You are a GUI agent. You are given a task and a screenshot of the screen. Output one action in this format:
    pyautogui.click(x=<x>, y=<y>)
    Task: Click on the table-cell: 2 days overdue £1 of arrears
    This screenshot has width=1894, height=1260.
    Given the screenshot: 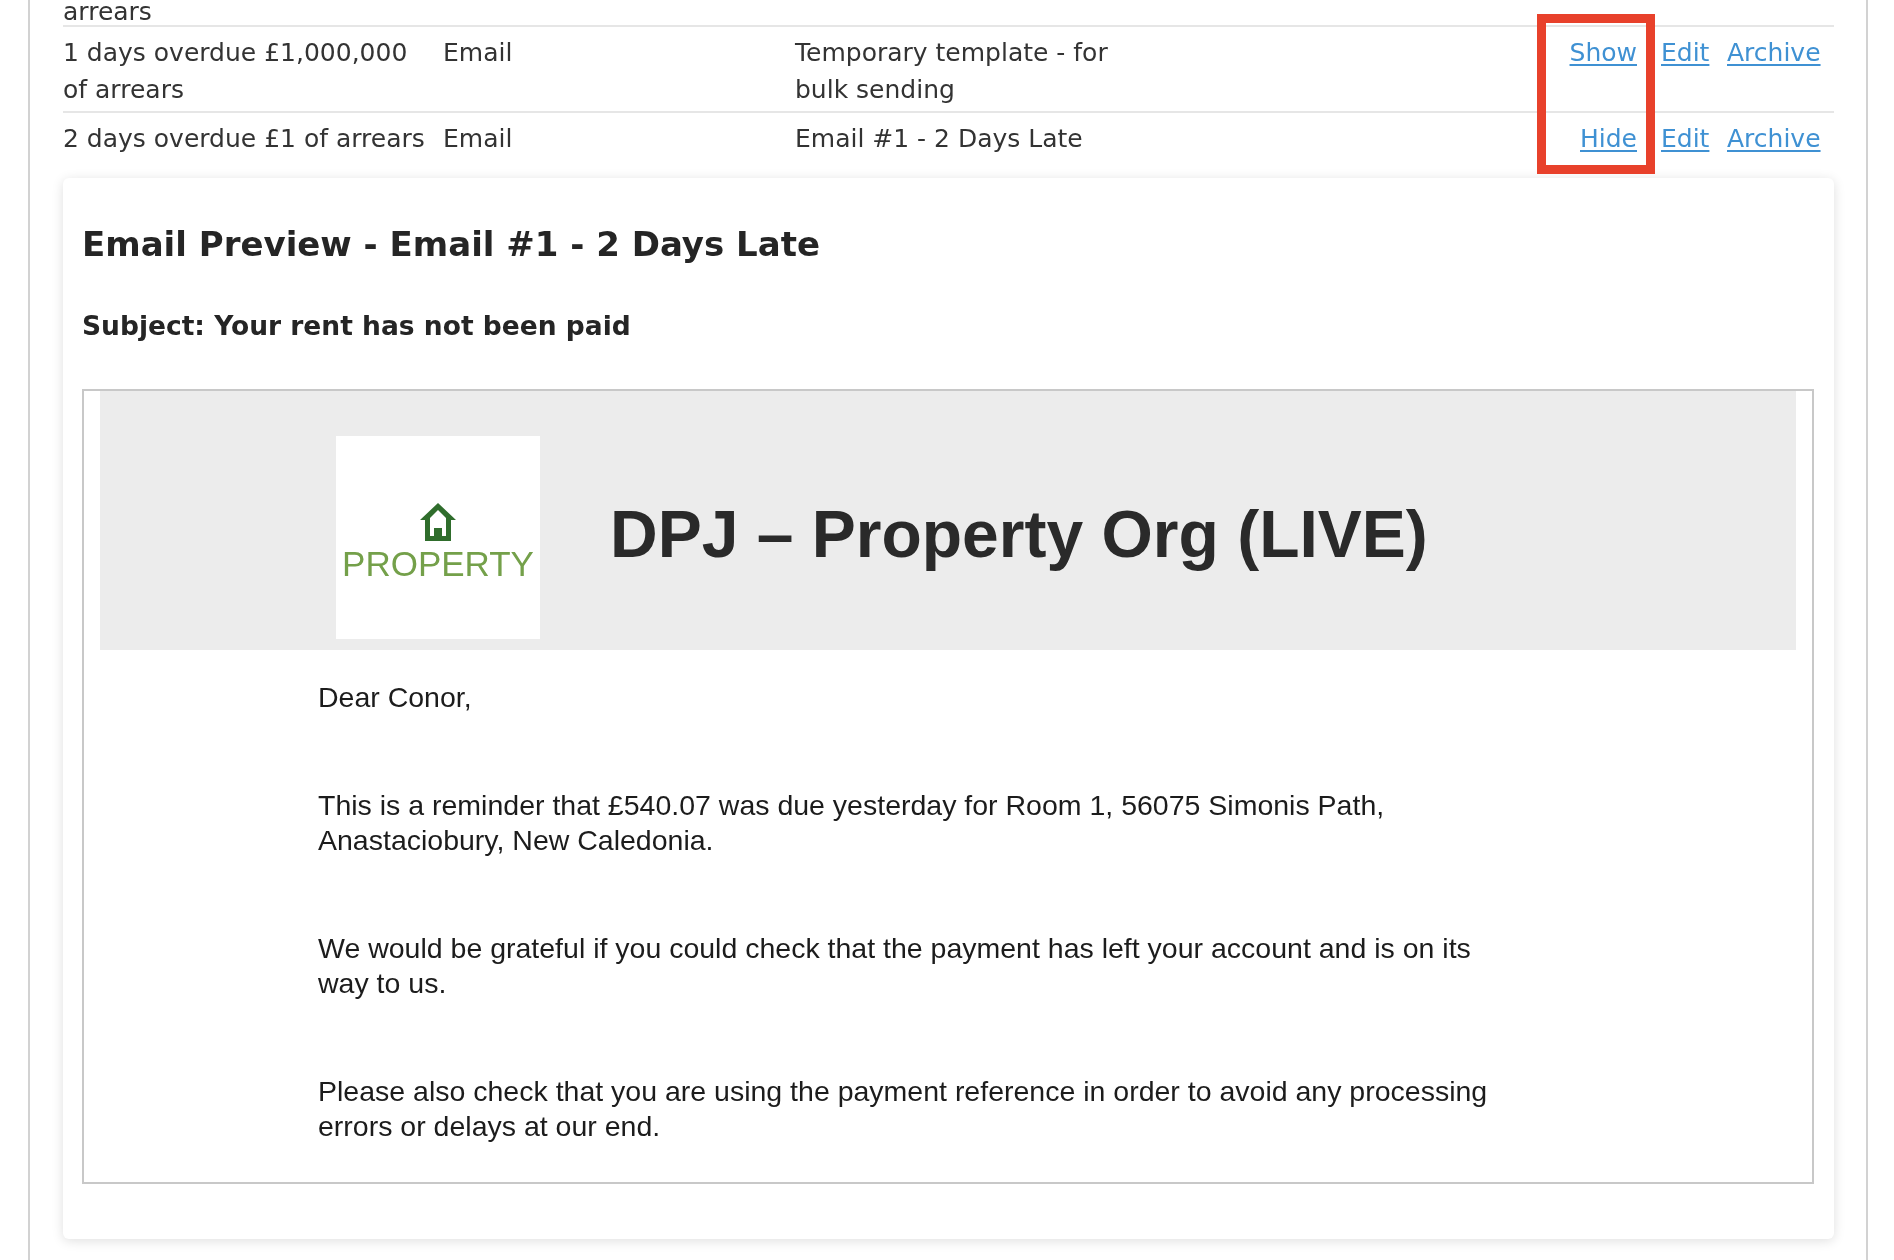 What is the action you would take?
    pyautogui.click(x=244, y=138)
    